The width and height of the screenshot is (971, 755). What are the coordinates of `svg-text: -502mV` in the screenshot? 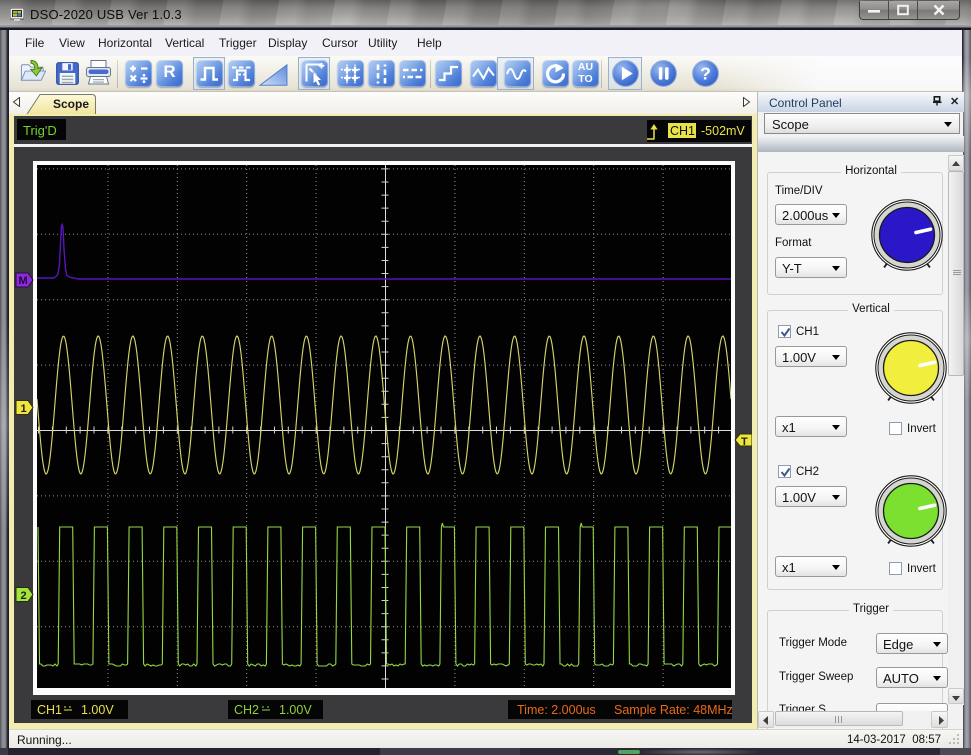 It's located at (723, 131).